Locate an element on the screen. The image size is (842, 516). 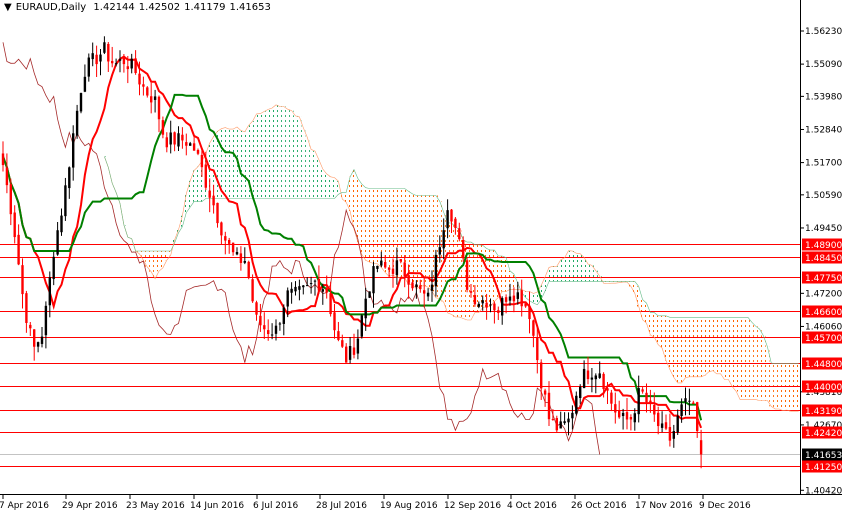
time-tick-label: 7 Apr 2016 is located at coordinates (24, 506).